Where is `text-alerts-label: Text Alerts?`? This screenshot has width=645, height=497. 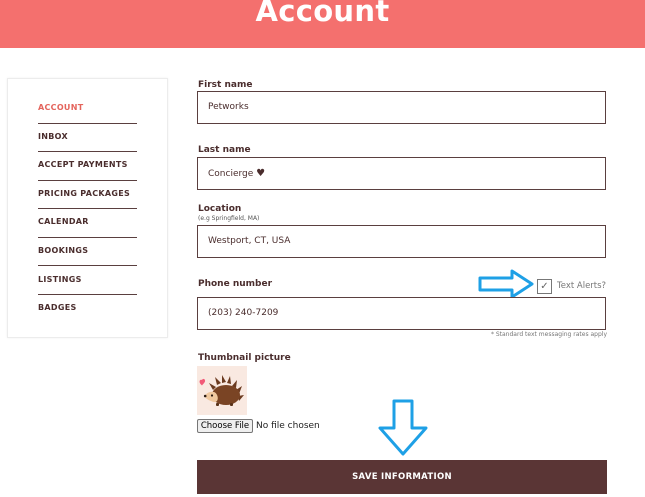
text-alerts-label: Text Alerts? is located at coordinates (582, 286).